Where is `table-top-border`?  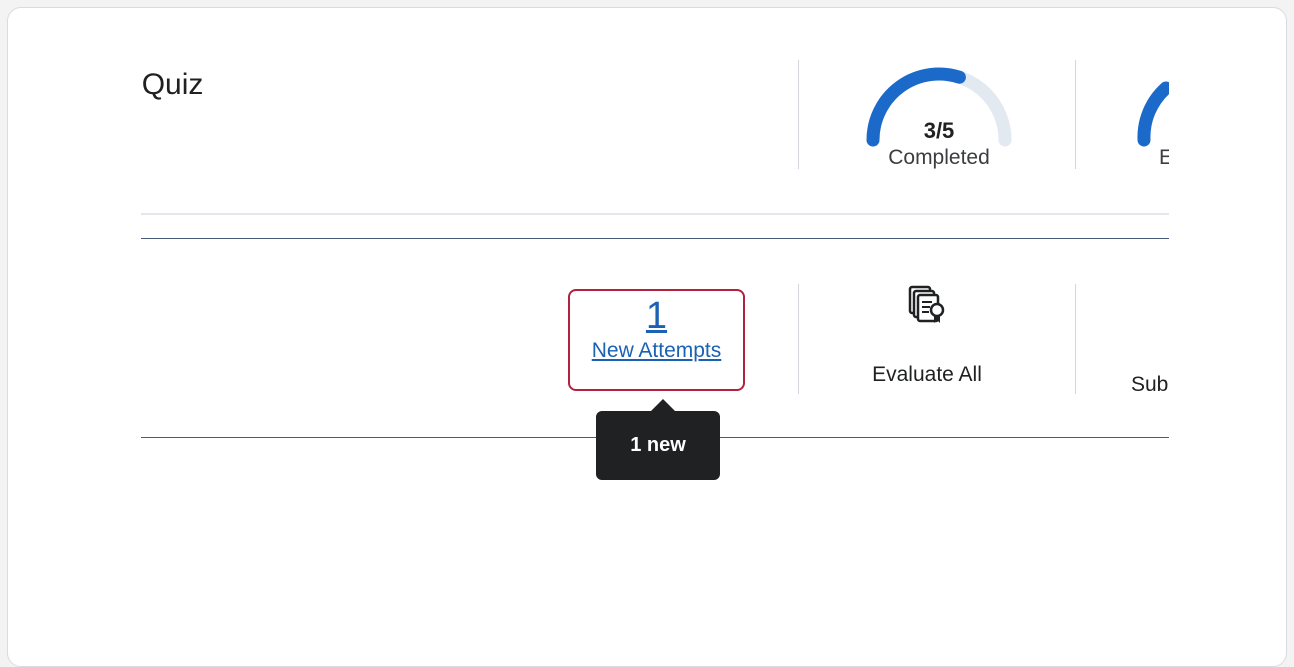
table-top-border is located at coordinates (655, 238).